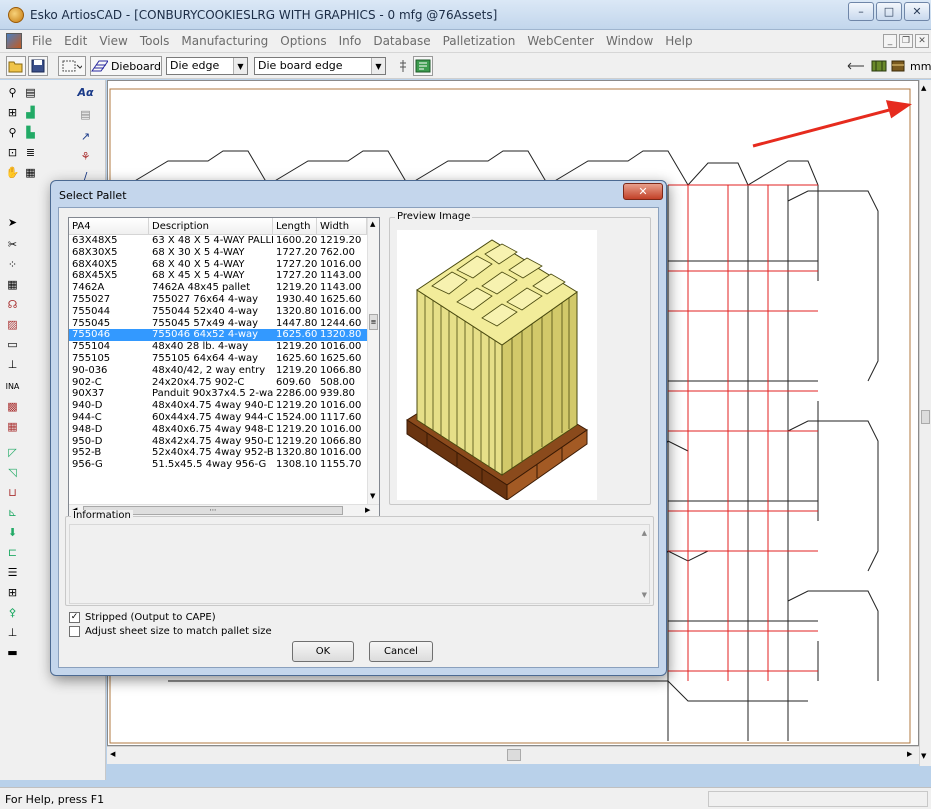 Image resolution: width=931 pixels, height=809 pixels. What do you see at coordinates (85, 114) in the screenshot?
I see `dimension-table-icon: ▤` at bounding box center [85, 114].